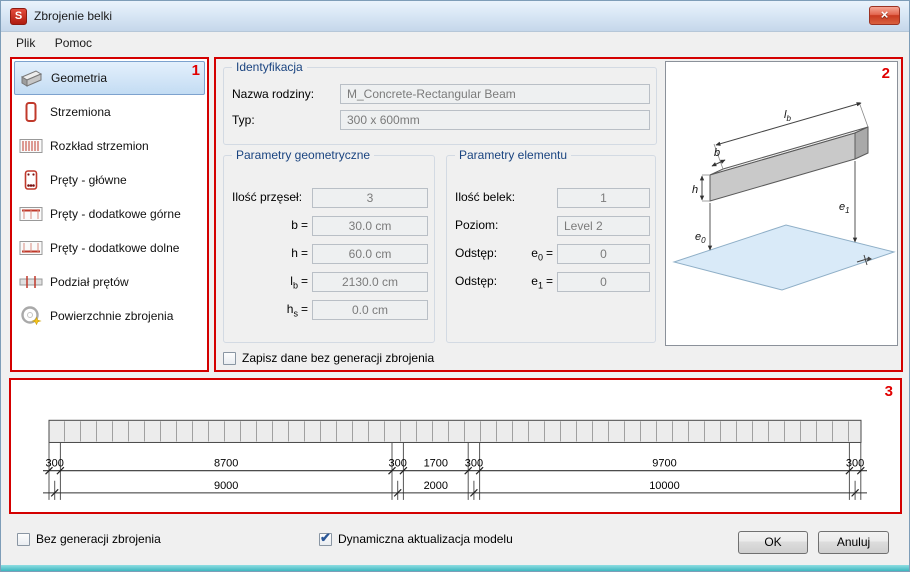 This screenshot has height=572, width=910. I want to click on dynamic-update-checkbox: ✔ Dynamiczna aktualizacja modelu, so click(416, 538).